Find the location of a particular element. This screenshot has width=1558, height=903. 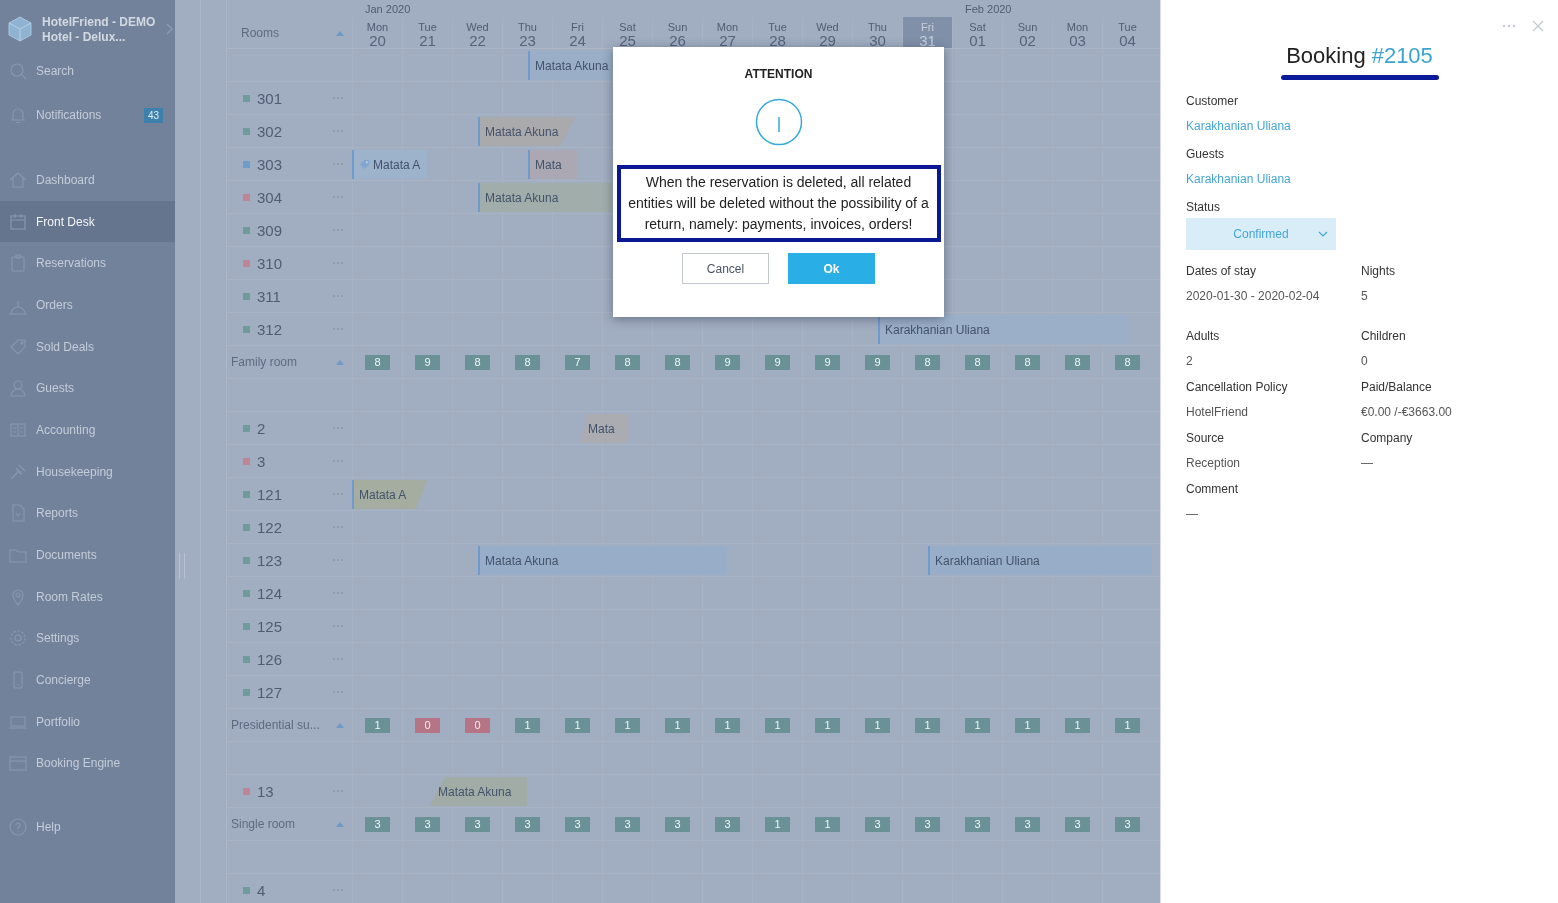

sidebar-item: Reports is located at coordinates (87, 513).